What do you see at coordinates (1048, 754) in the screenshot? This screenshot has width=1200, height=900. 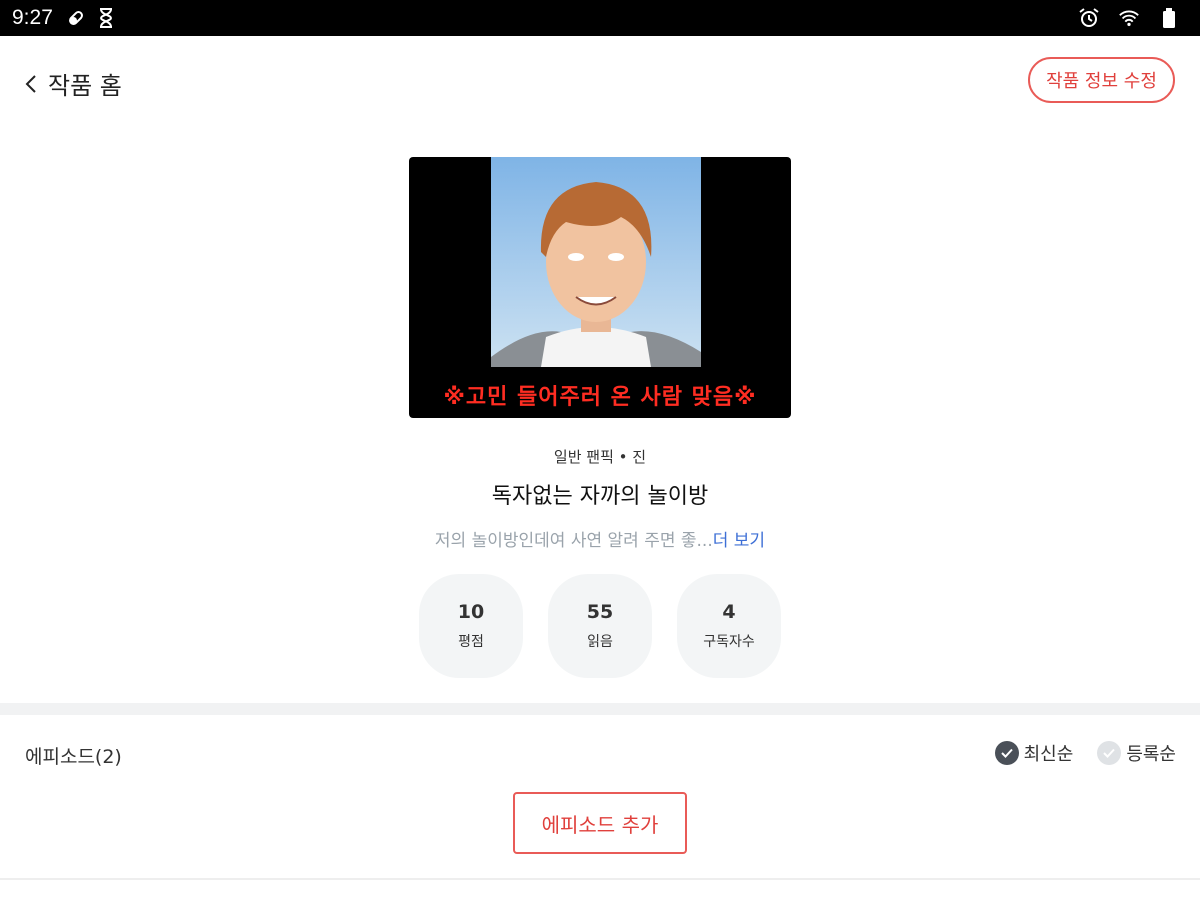 I see `sort-latest-label: 최신순` at bounding box center [1048, 754].